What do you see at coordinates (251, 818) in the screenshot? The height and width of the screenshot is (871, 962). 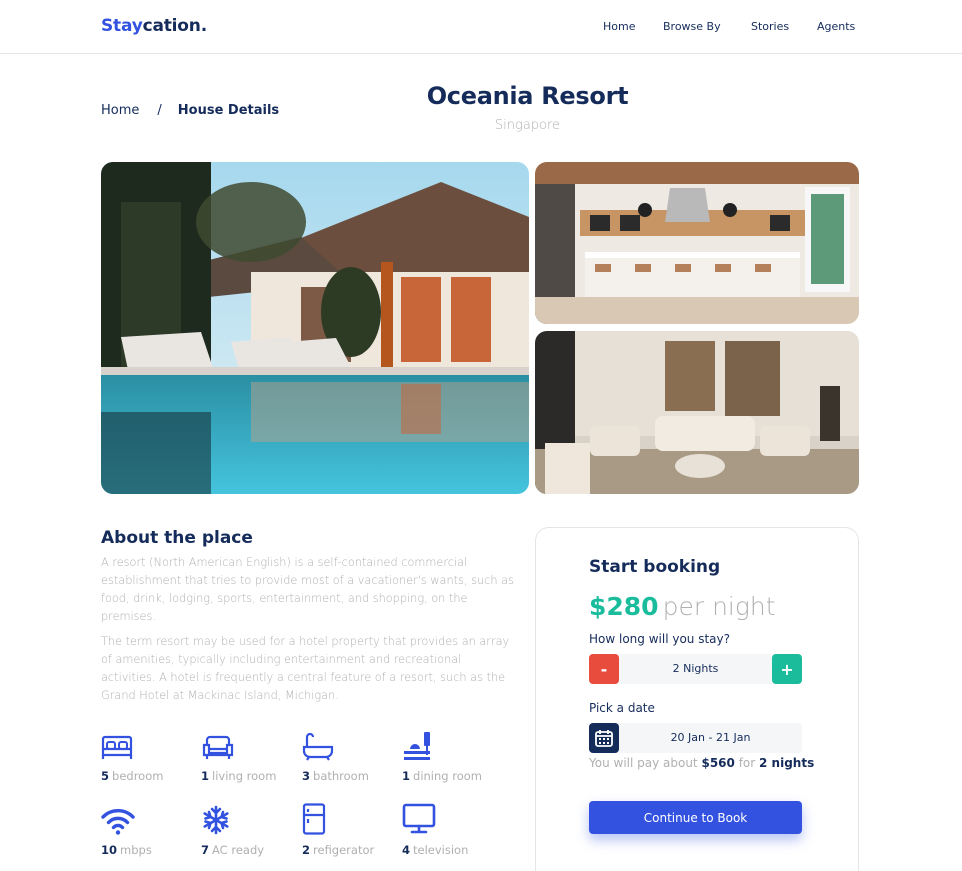 I see `snowflake-icon` at bounding box center [251, 818].